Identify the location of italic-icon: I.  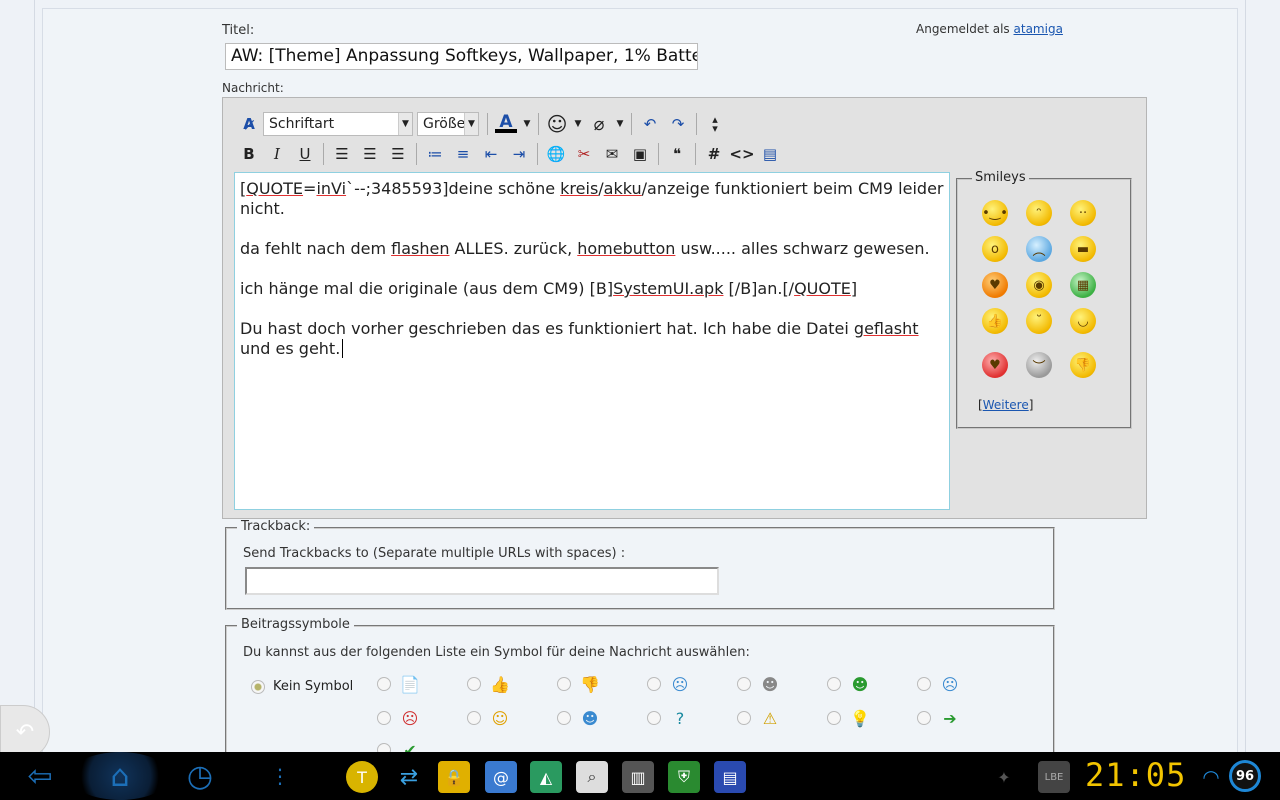
(277, 154).